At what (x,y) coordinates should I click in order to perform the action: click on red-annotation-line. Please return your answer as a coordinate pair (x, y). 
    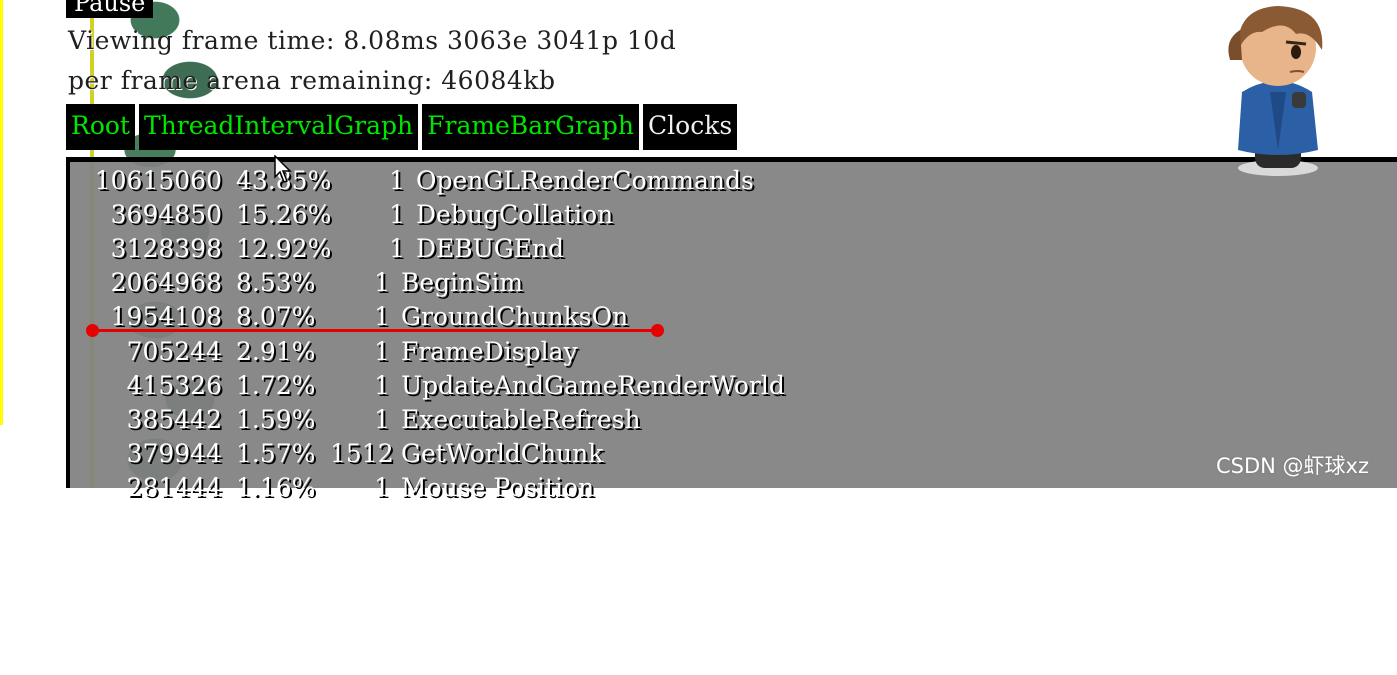
    Looking at the image, I should click on (375, 330).